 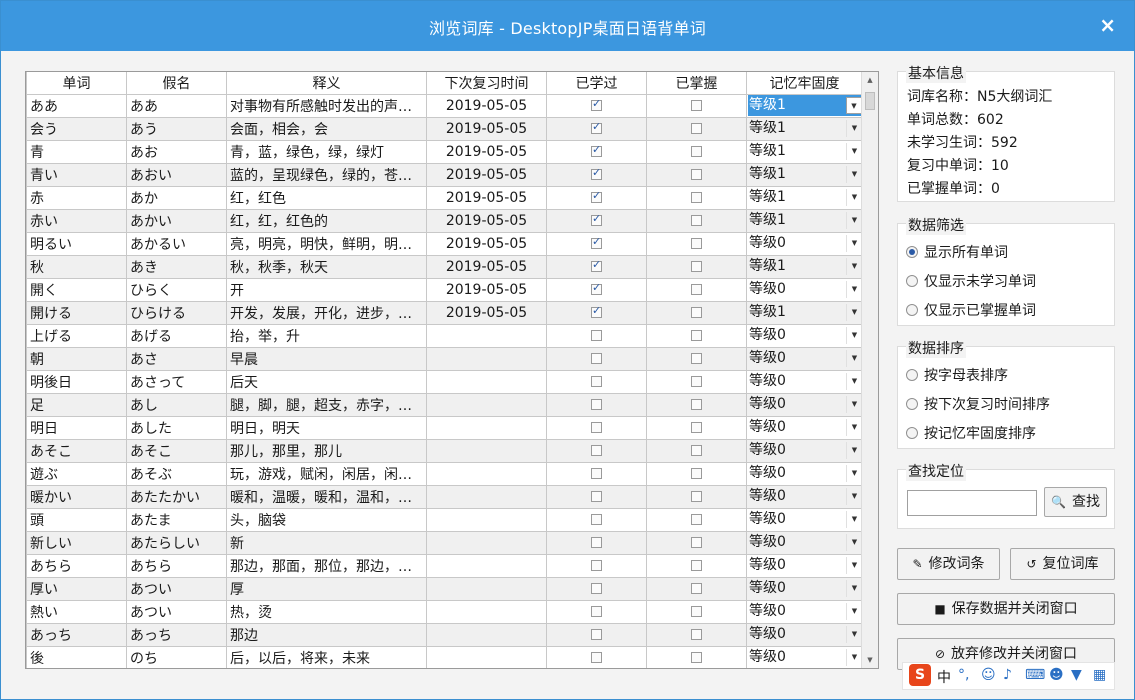 What do you see at coordinates (971, 281) in the screenshot?
I see `filter-unlearned-radio: 仅显示未学习单词` at bounding box center [971, 281].